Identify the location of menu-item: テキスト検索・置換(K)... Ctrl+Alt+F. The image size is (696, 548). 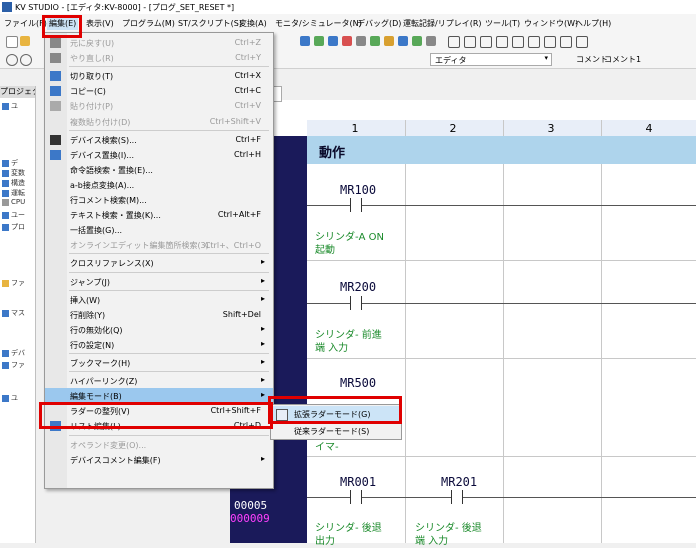
(159, 215).